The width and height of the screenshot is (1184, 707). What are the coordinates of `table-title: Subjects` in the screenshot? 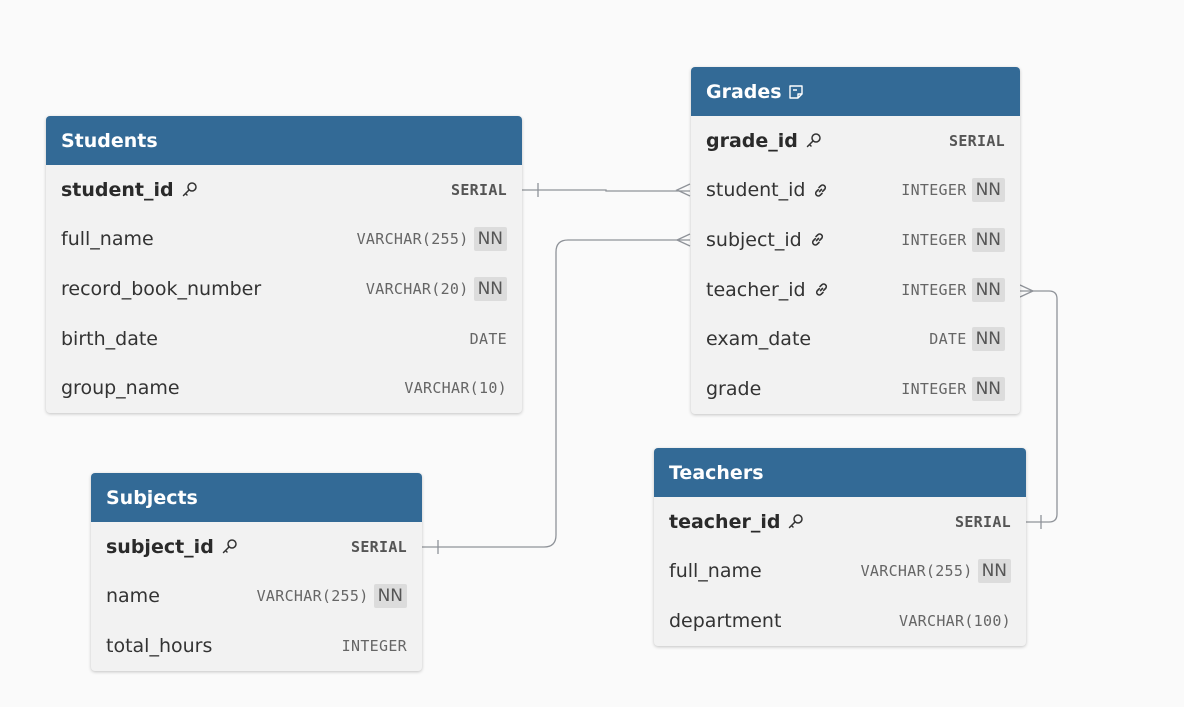 It's located at (152, 497).